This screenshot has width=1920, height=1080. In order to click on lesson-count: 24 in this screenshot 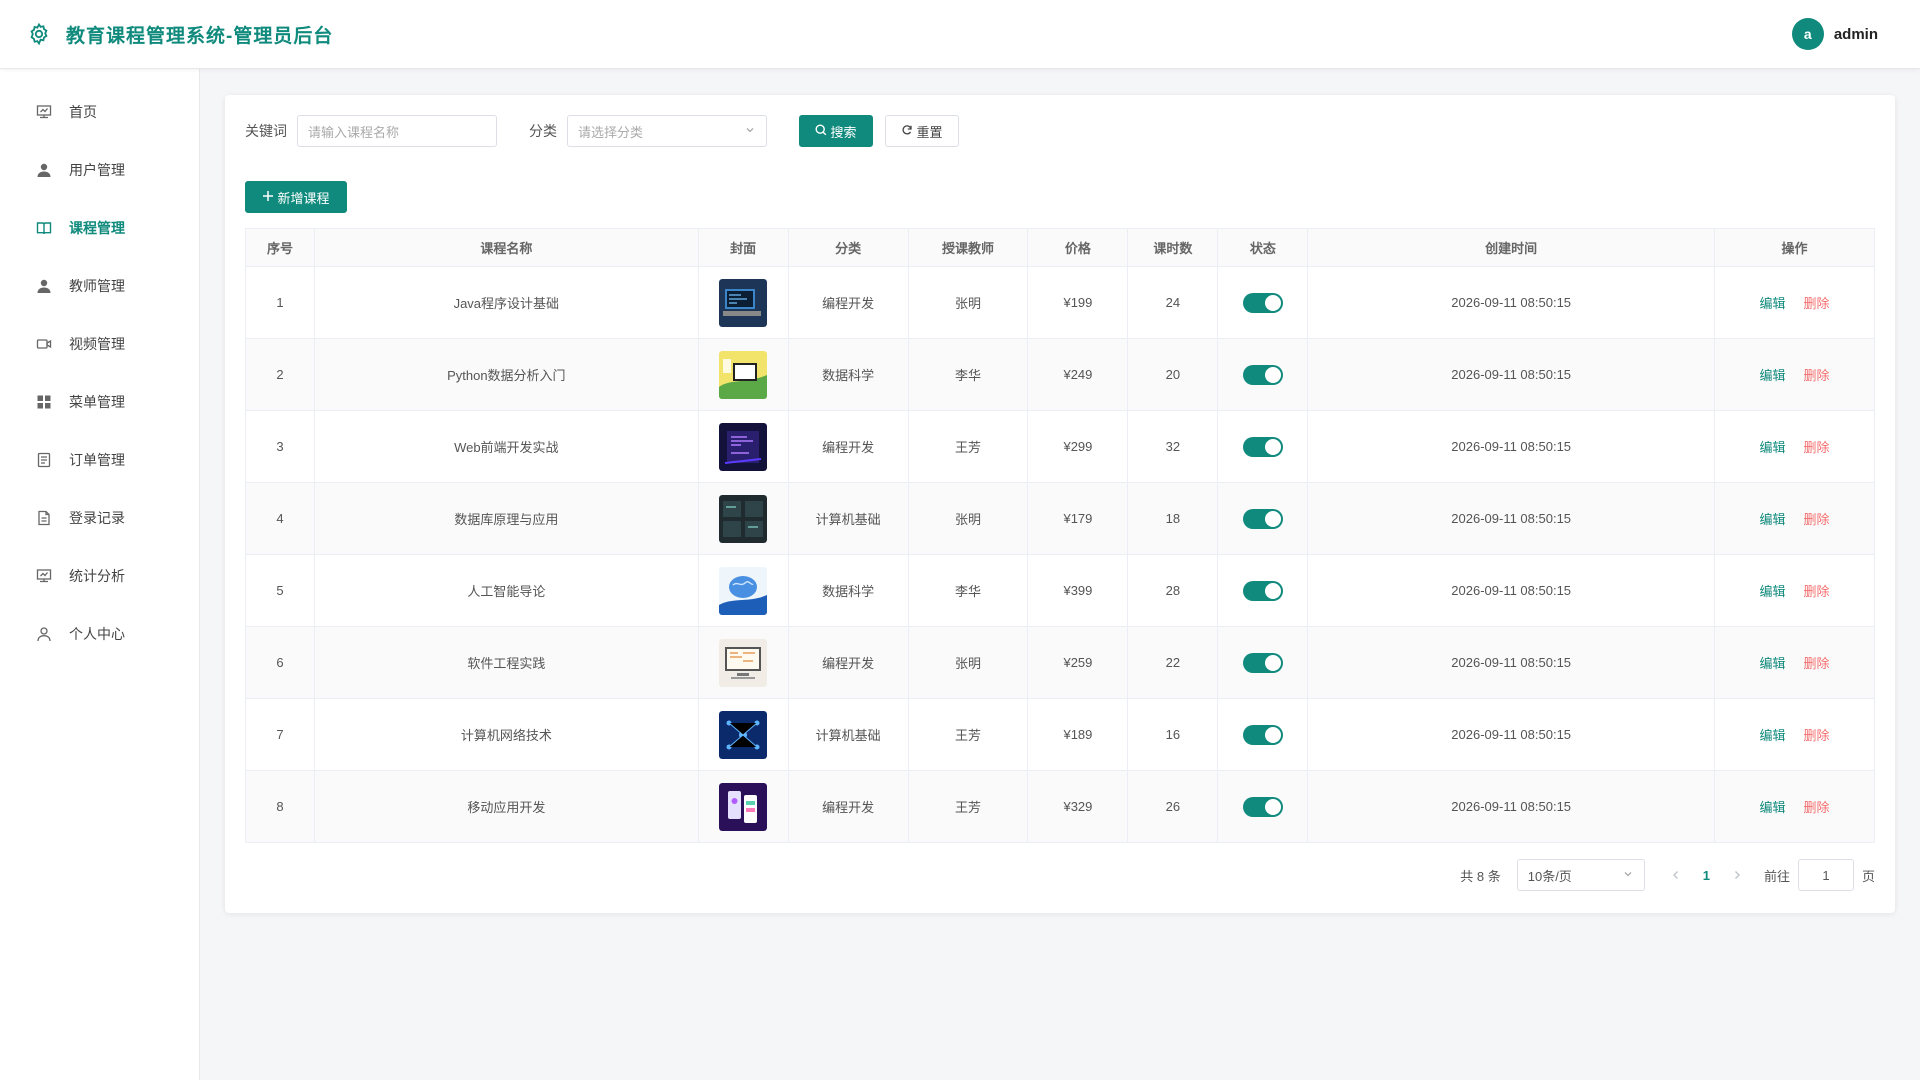, I will do `click(1173, 302)`.